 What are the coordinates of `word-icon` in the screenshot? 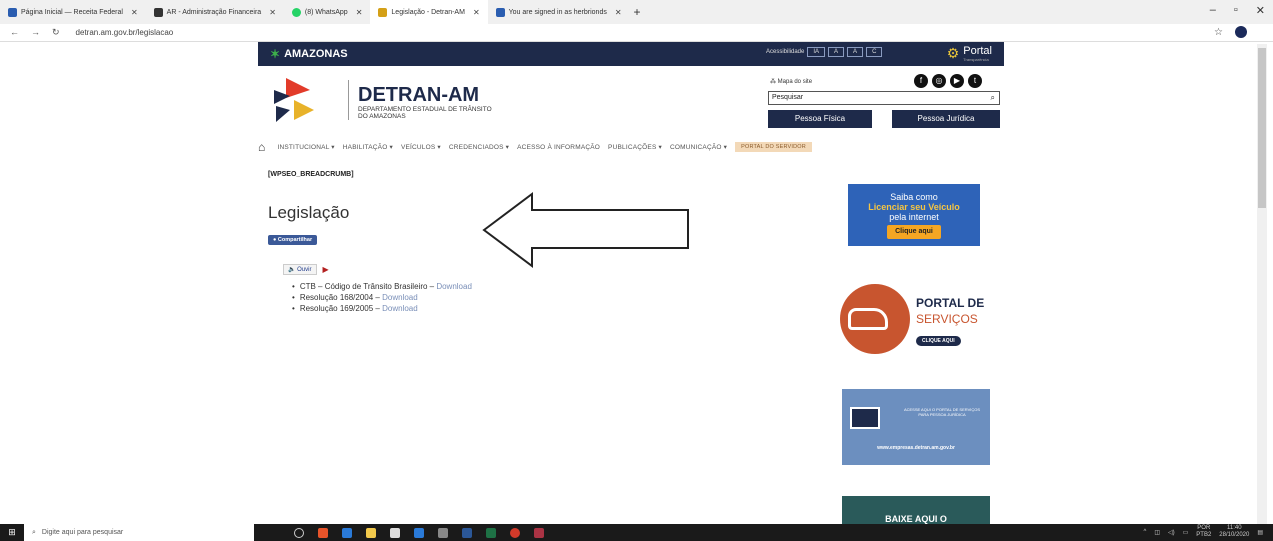 It's located at (467, 532).